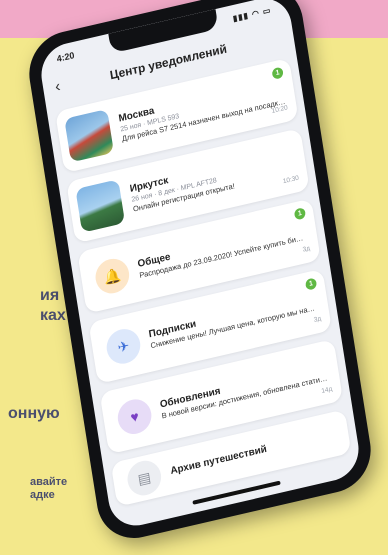 This screenshot has width=388, height=555. What do you see at coordinates (134, 417) in the screenshot?
I see `heart-icon: ♥` at bounding box center [134, 417].